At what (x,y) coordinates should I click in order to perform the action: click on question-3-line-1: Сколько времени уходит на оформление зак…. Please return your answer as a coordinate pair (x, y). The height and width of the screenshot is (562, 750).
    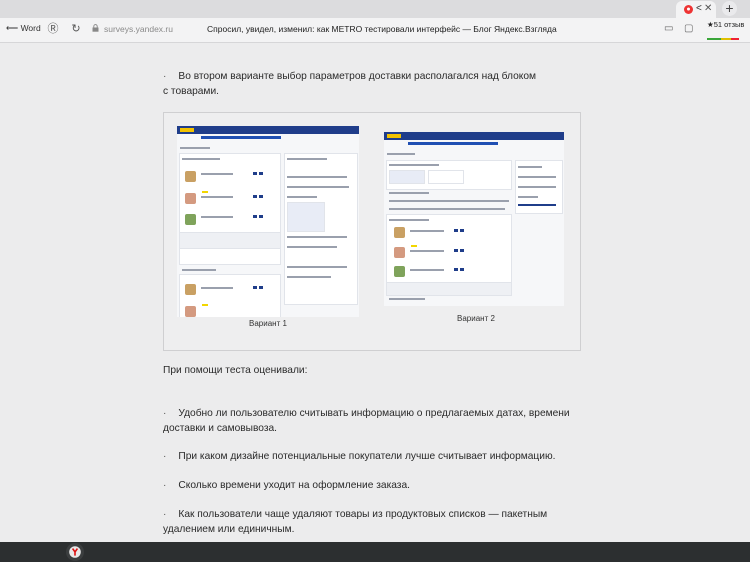
    Looking at the image, I should click on (294, 485).